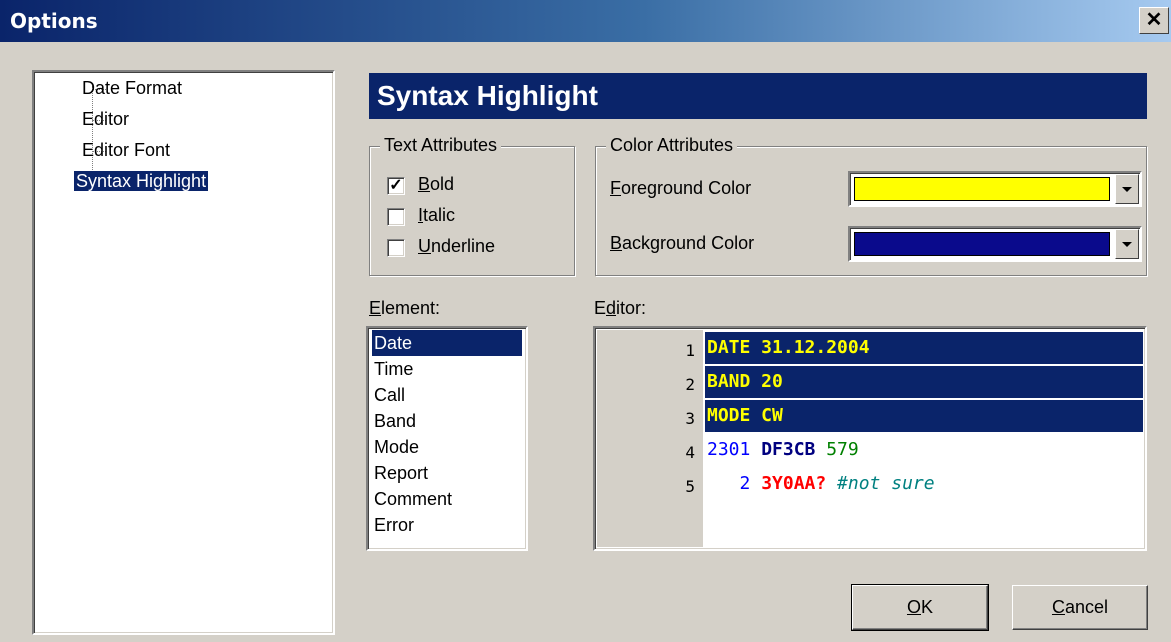  I want to click on element-list: Date Time Call Band Mode Report Comment Error, so click(447, 438).